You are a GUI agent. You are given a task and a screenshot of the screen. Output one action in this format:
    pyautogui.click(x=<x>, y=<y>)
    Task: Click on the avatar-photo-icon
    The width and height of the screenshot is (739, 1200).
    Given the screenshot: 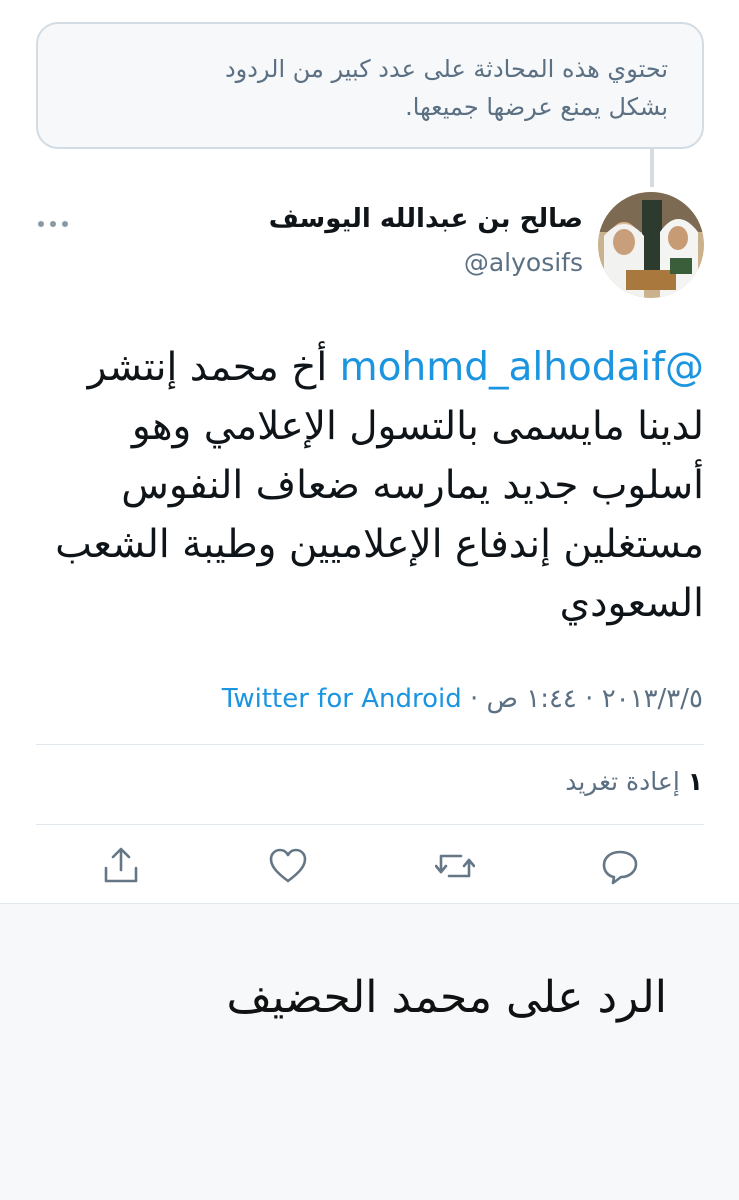 What is the action you would take?
    pyautogui.click(x=651, y=245)
    